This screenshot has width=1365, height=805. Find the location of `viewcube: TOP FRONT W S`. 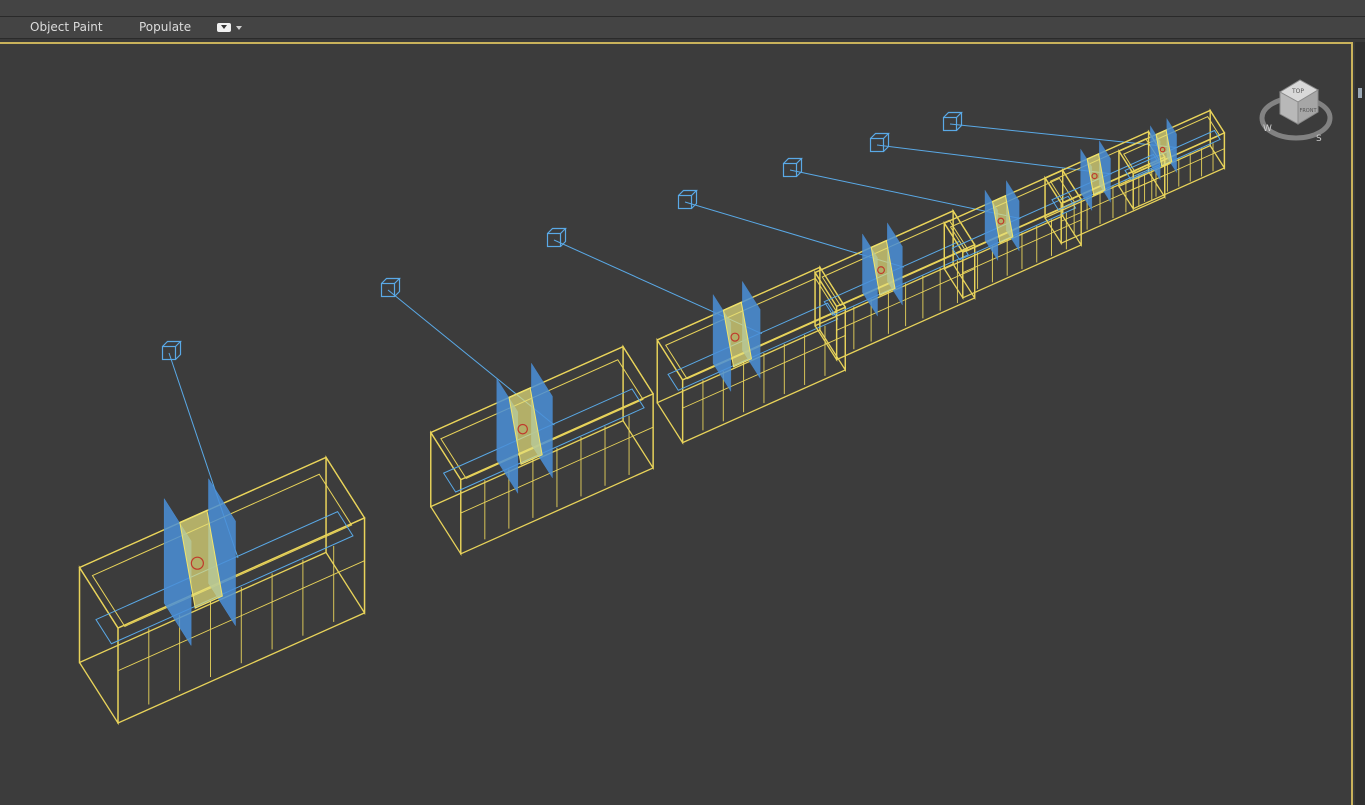

viewcube: TOP FRONT W S is located at coordinates (1296, 111).